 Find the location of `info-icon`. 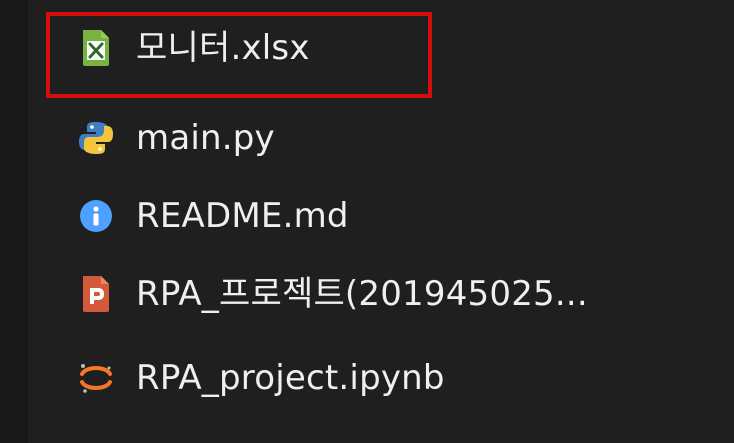

info-icon is located at coordinates (96, 216).